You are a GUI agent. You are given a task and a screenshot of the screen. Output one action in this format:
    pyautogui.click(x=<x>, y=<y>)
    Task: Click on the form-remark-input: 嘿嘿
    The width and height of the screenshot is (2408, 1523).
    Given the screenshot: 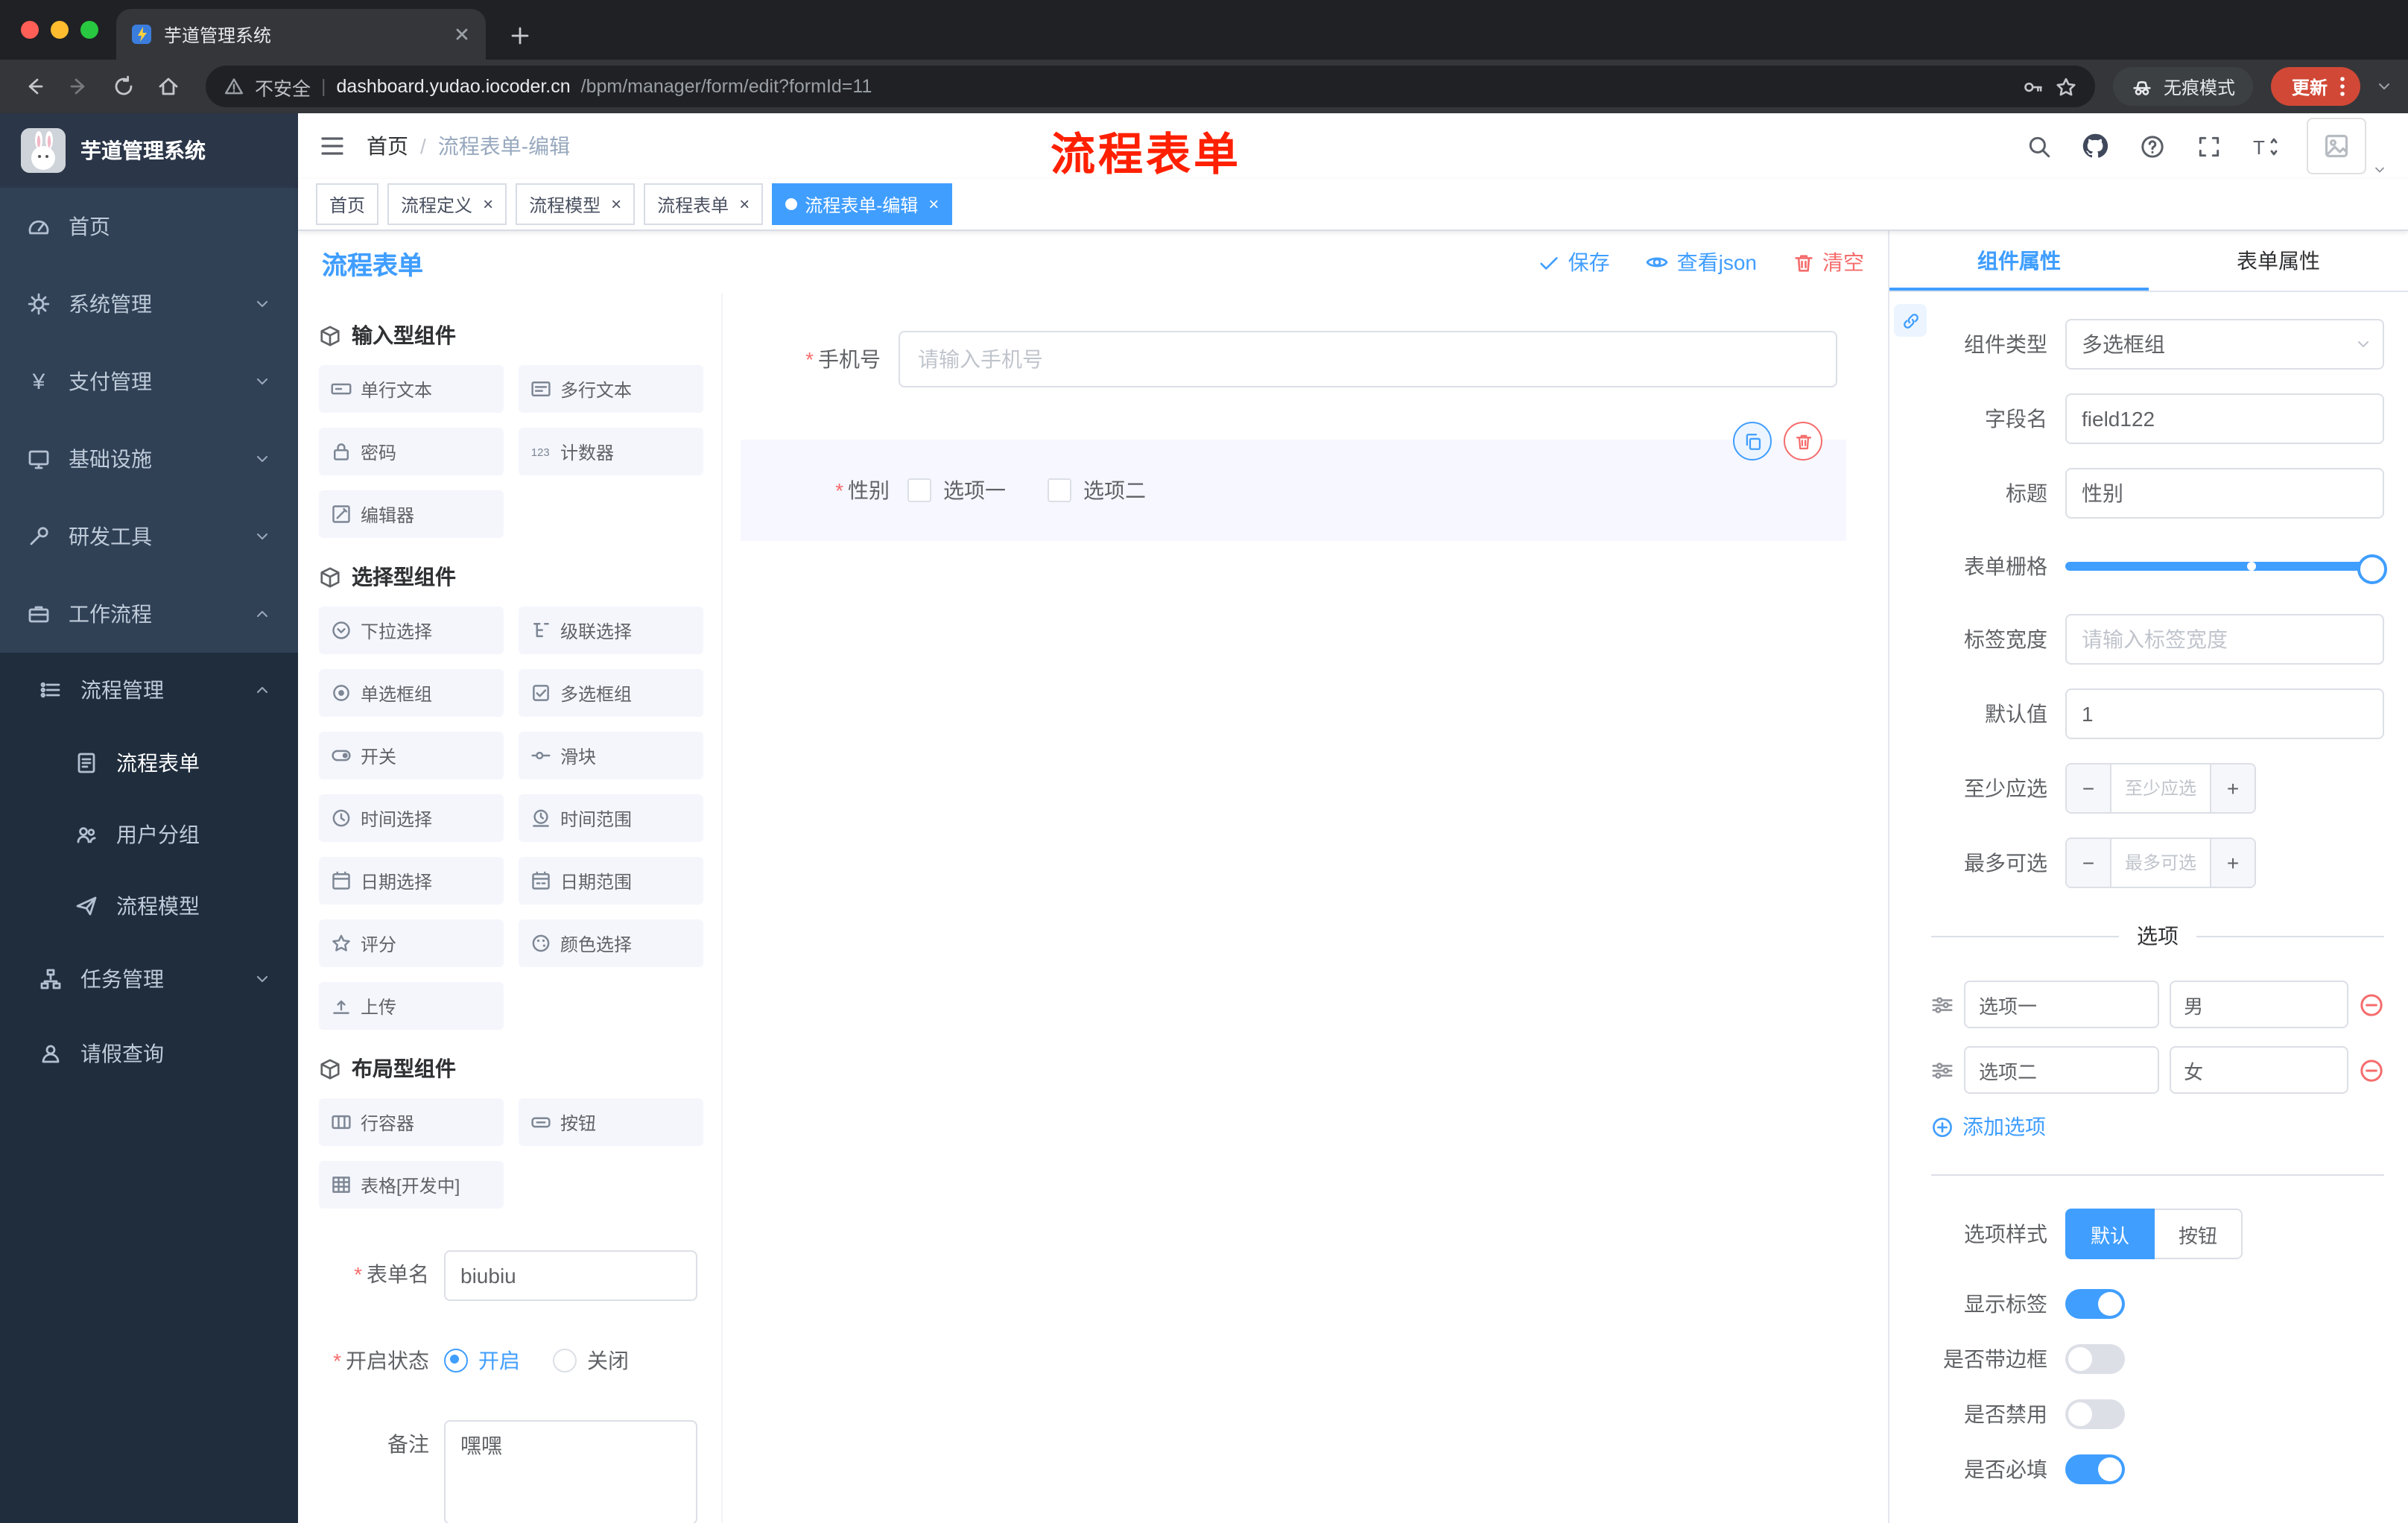 What is the action you would take?
    pyautogui.click(x=570, y=1472)
    